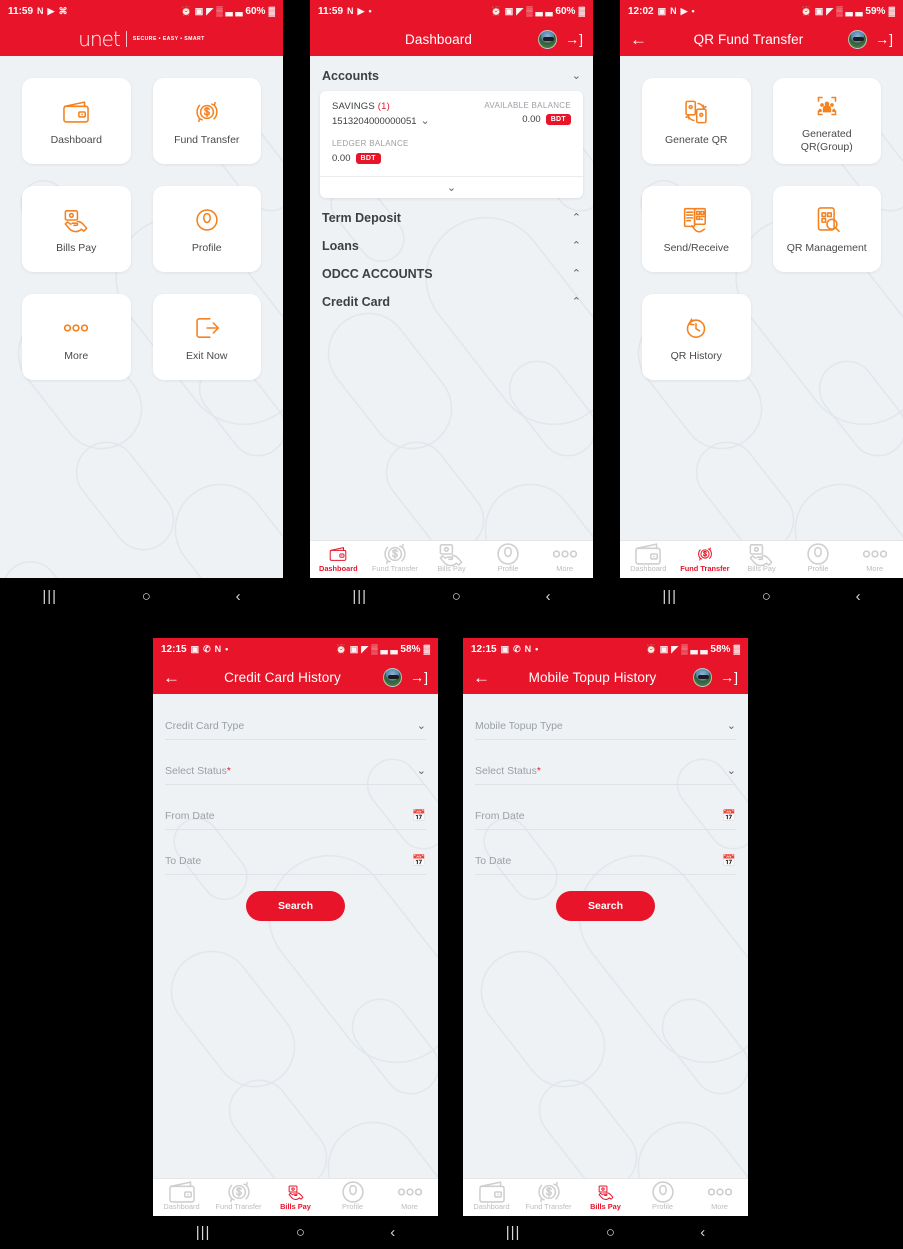  What do you see at coordinates (451, 218) in the screenshot?
I see `accordion-term-deposit: Term Deposit ⌃` at bounding box center [451, 218].